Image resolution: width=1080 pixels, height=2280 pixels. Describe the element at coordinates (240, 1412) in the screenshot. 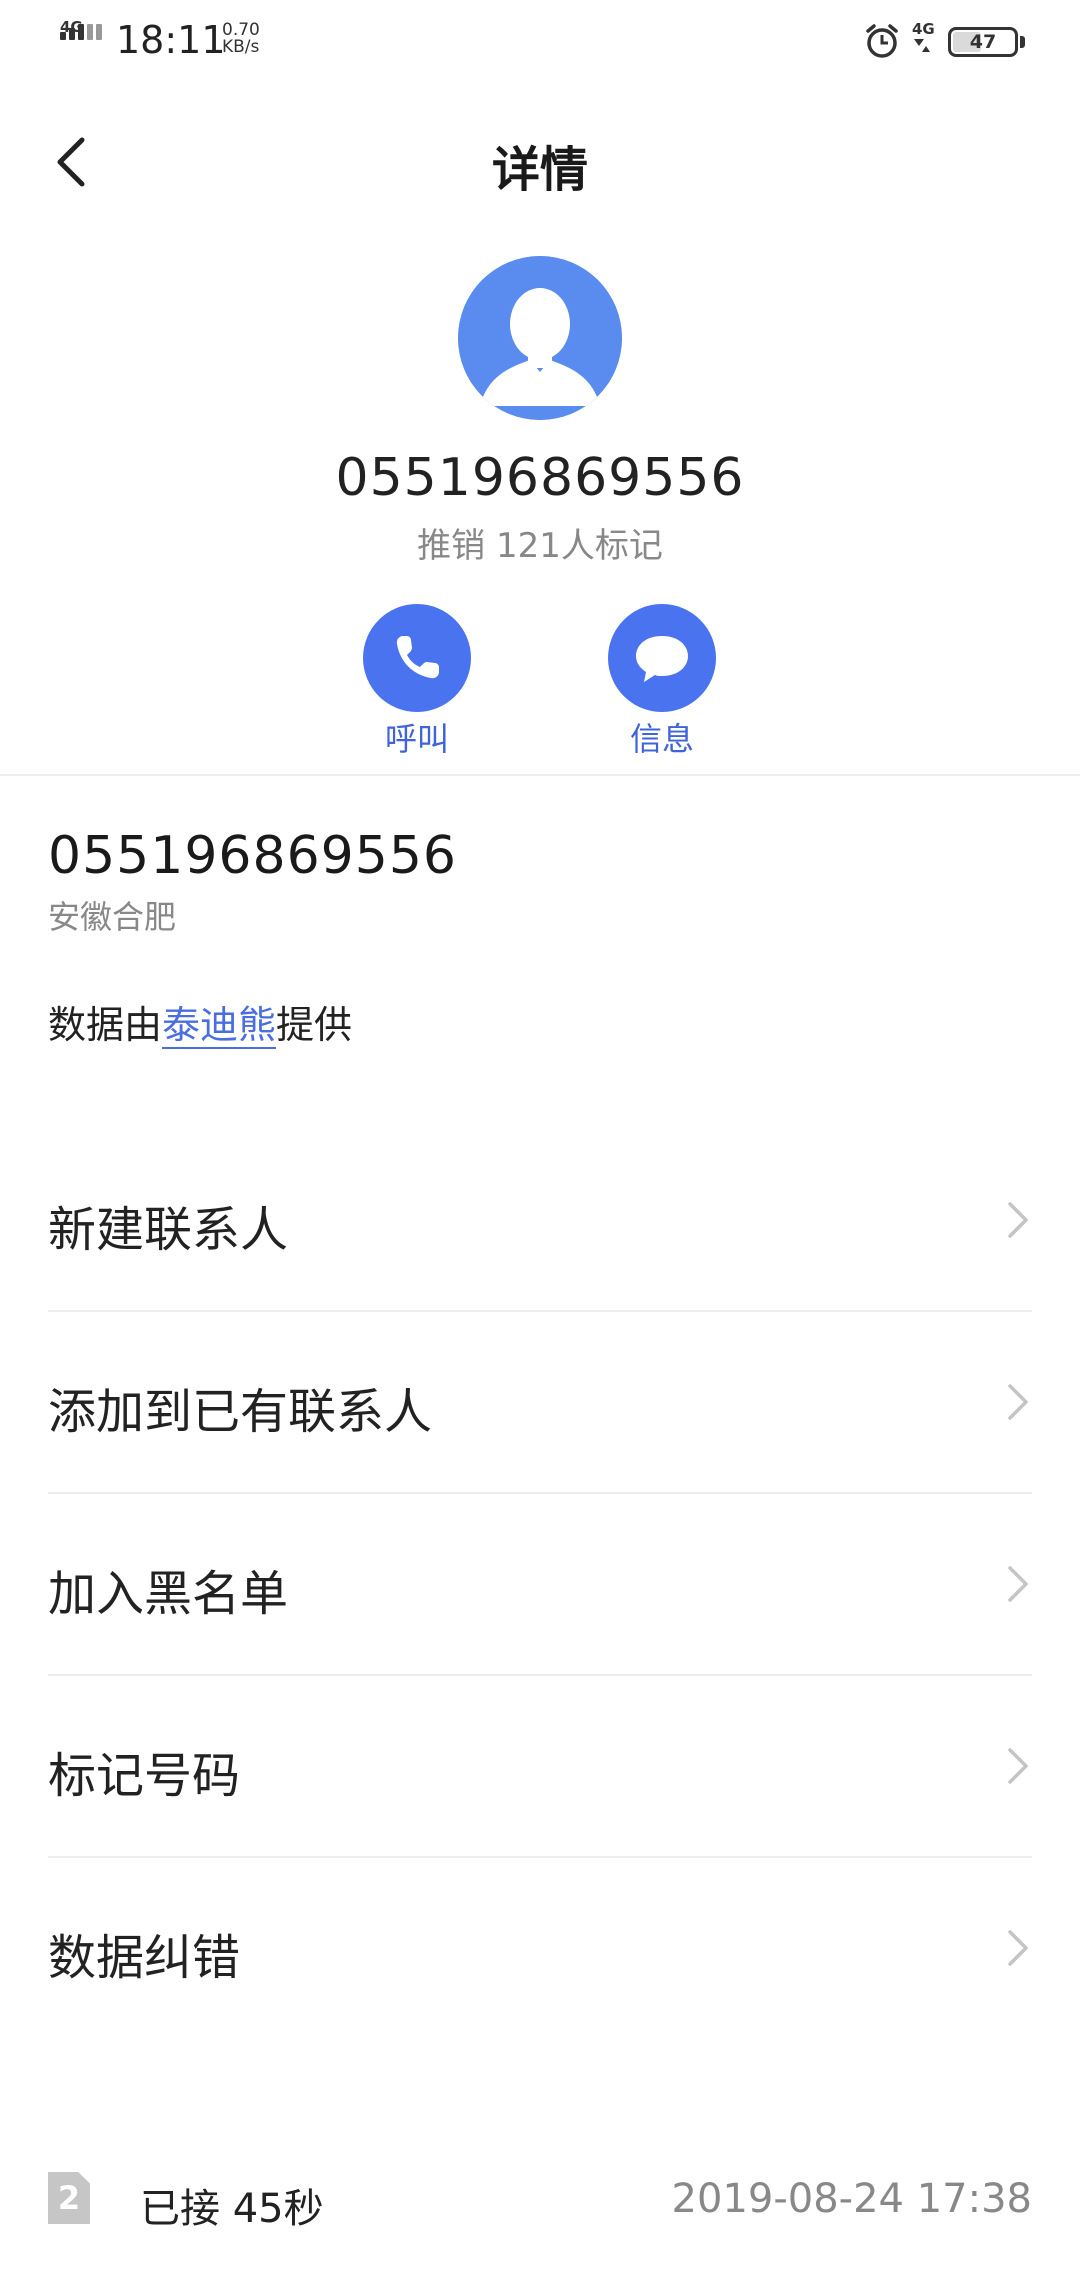

I see `menu-item-label: 添加到已有联系人` at that location.